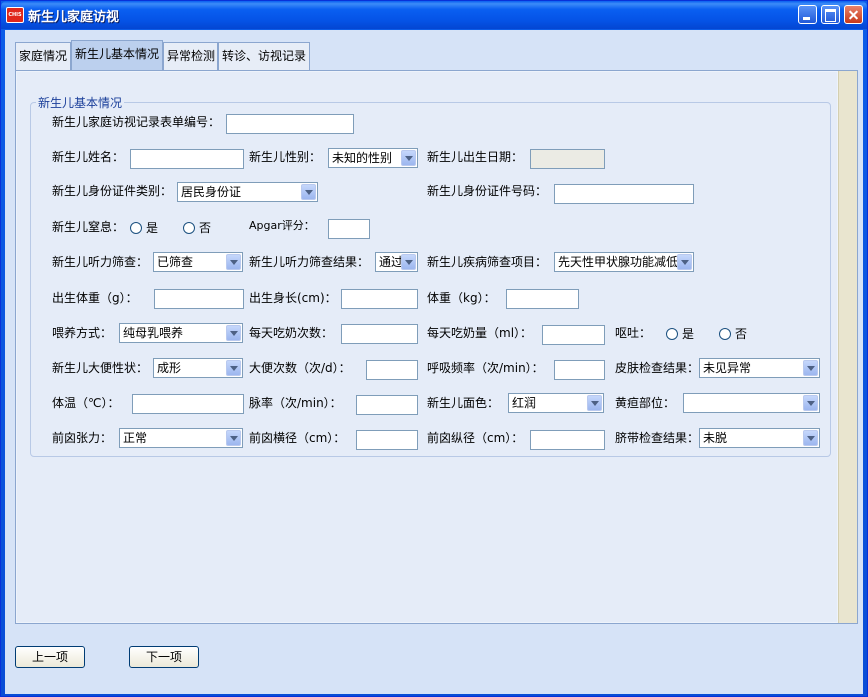  I want to click on complexion-label: 新生儿面色：, so click(463, 403).